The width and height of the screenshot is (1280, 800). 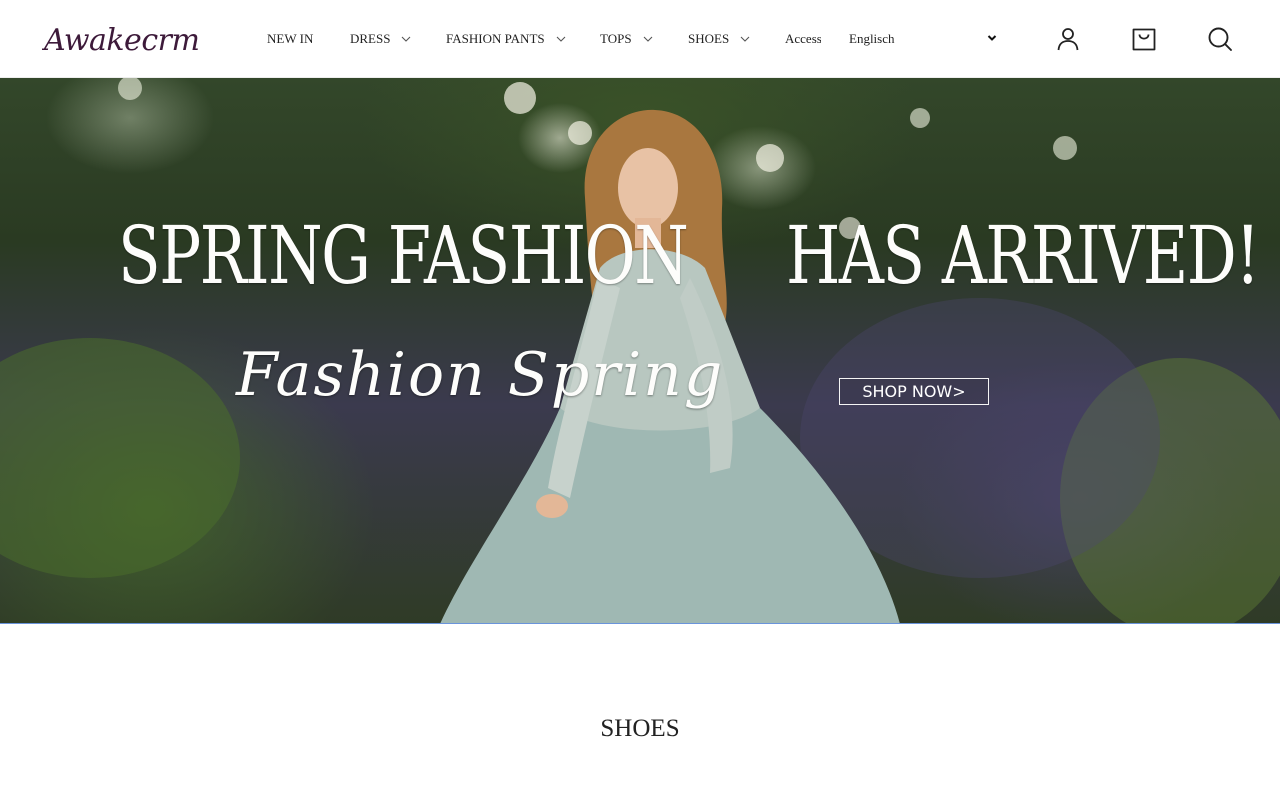 I want to click on nav-item-fashion-pants: FASHION PANTS, so click(x=507, y=39).